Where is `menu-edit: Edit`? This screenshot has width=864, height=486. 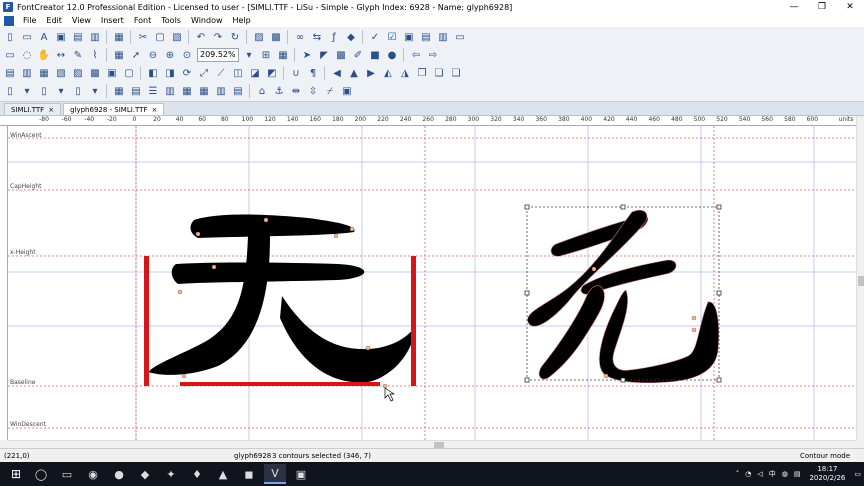 menu-edit: Edit is located at coordinates (54, 20).